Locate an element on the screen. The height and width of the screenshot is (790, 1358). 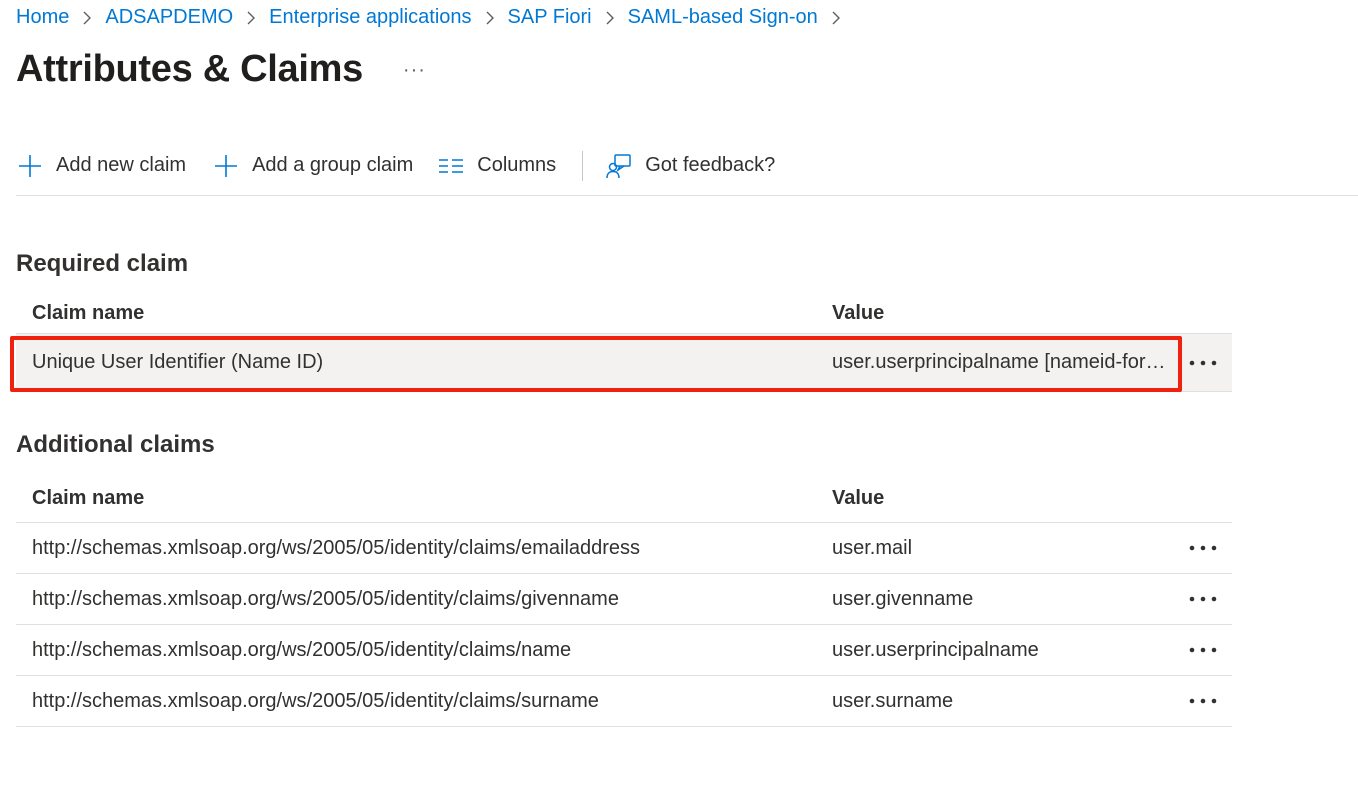
claim-value-cell: user.userprincipalname is located at coordinates (935, 649).